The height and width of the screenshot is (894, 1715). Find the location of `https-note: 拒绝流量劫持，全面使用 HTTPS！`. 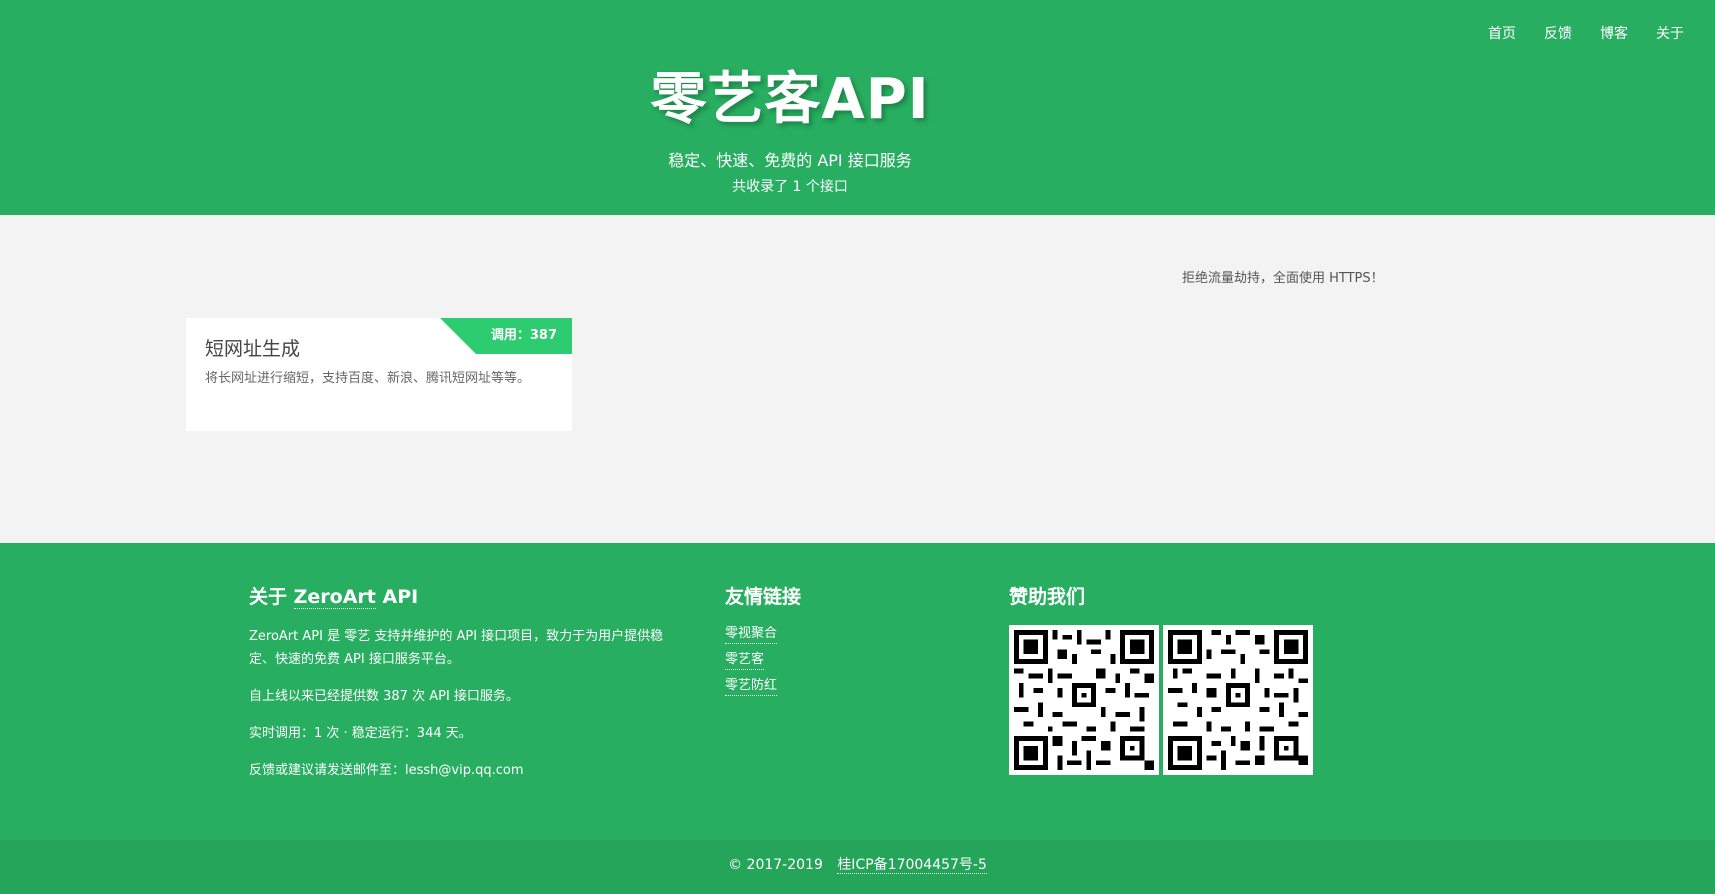

https-note: 拒绝流量劫持，全面使用 HTTPS！ is located at coordinates (1283, 278).